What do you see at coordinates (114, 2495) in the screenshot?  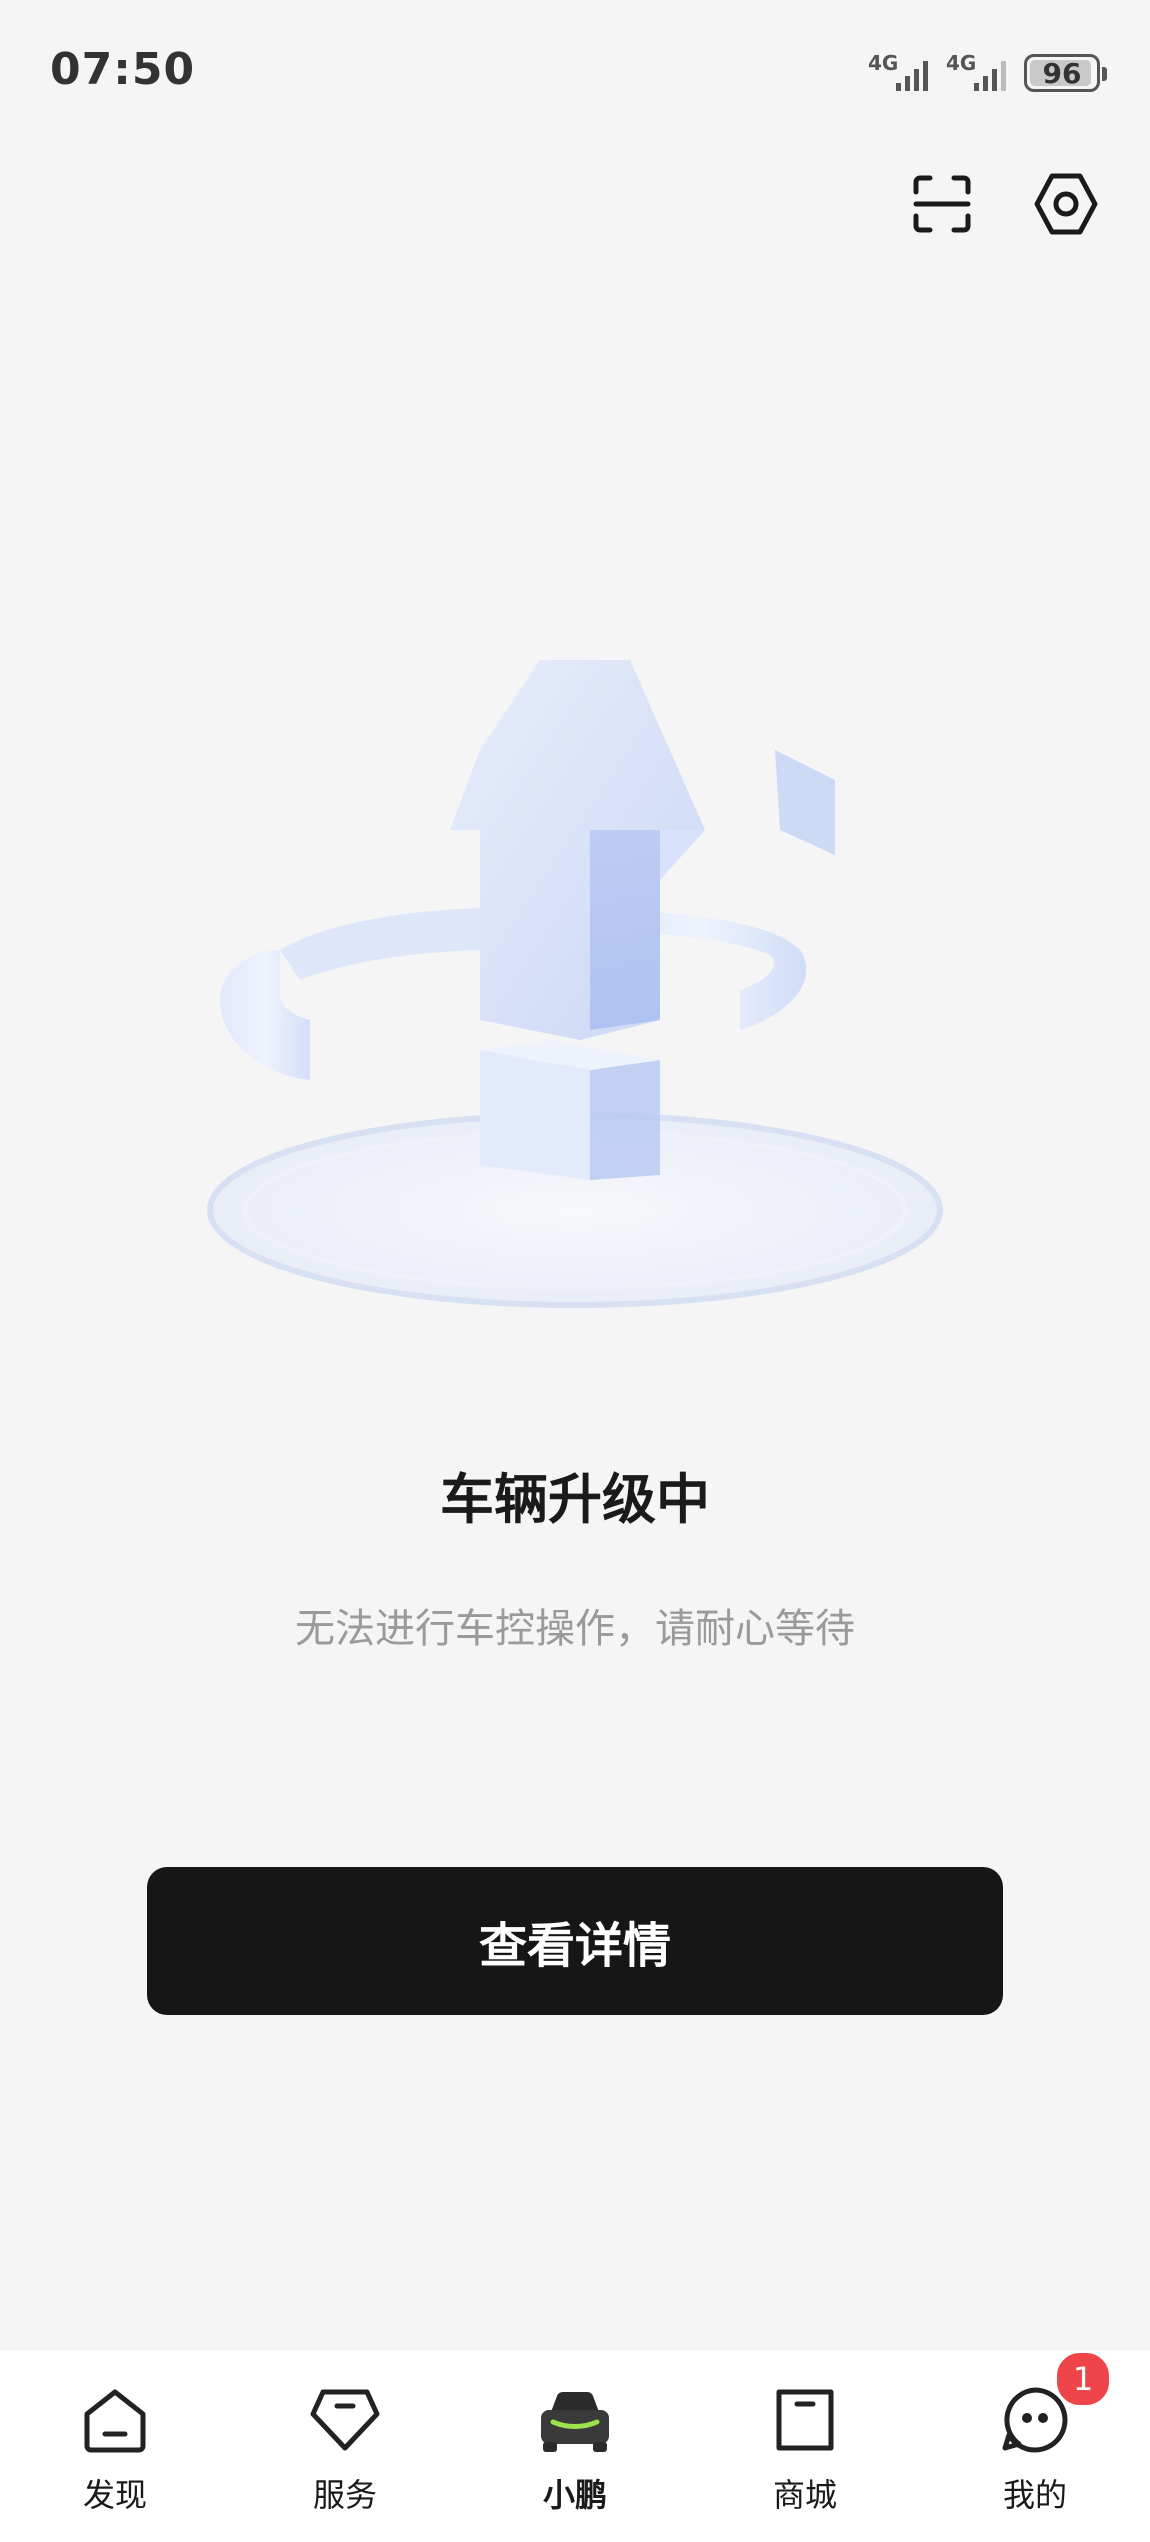 I see `tab-label: 发现` at bounding box center [114, 2495].